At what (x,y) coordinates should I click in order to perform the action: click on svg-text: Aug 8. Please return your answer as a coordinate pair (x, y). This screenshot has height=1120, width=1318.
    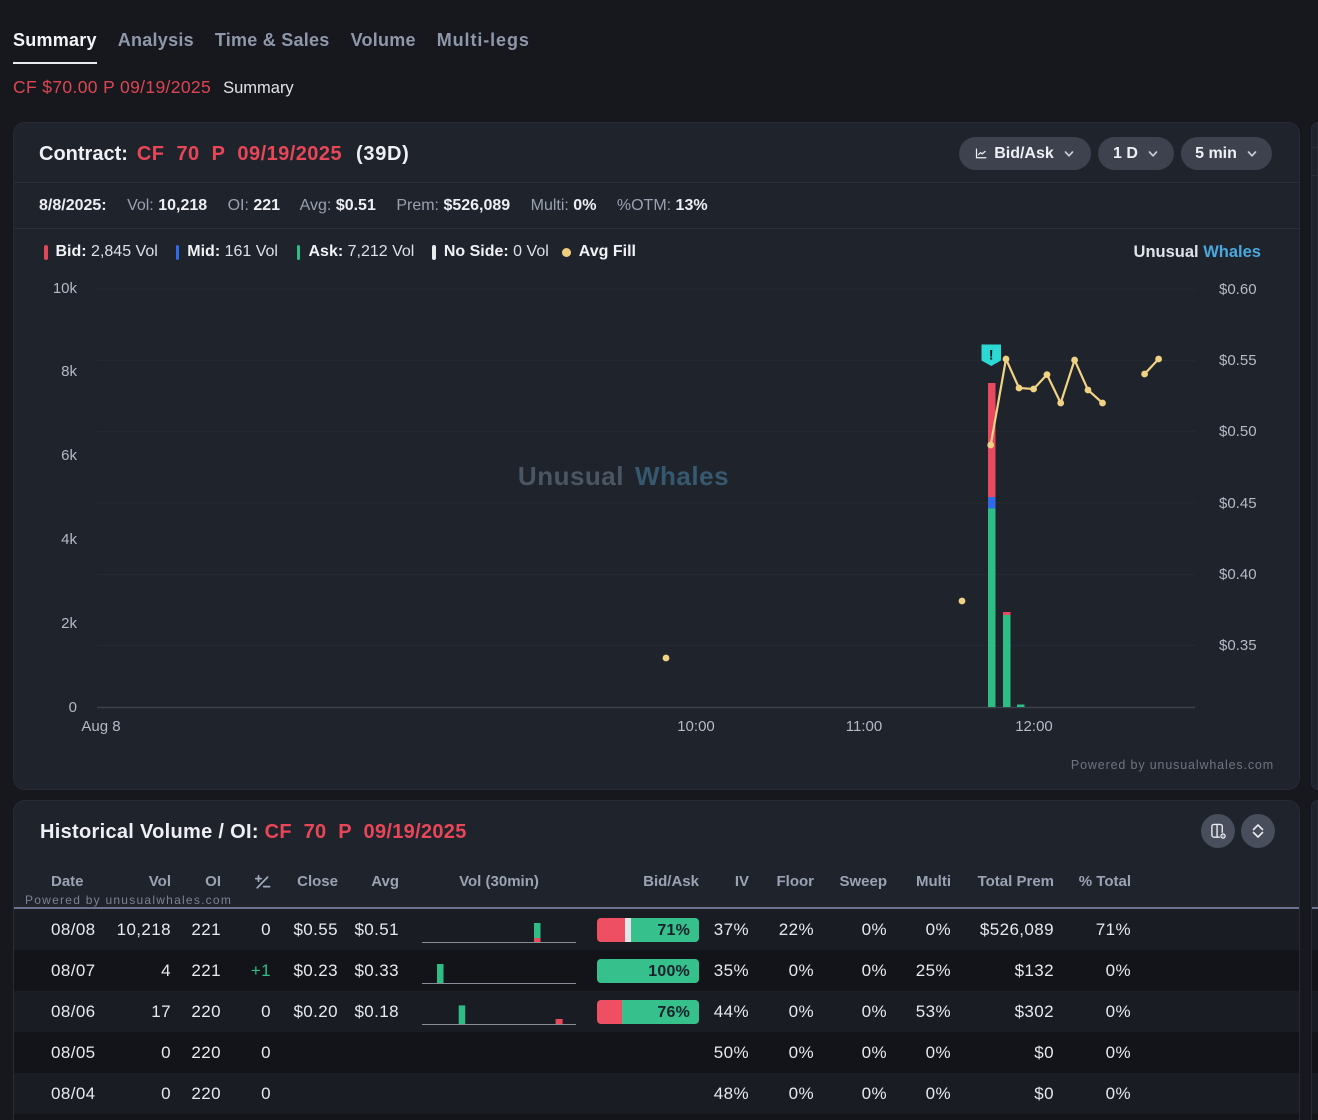
    Looking at the image, I should click on (100, 726).